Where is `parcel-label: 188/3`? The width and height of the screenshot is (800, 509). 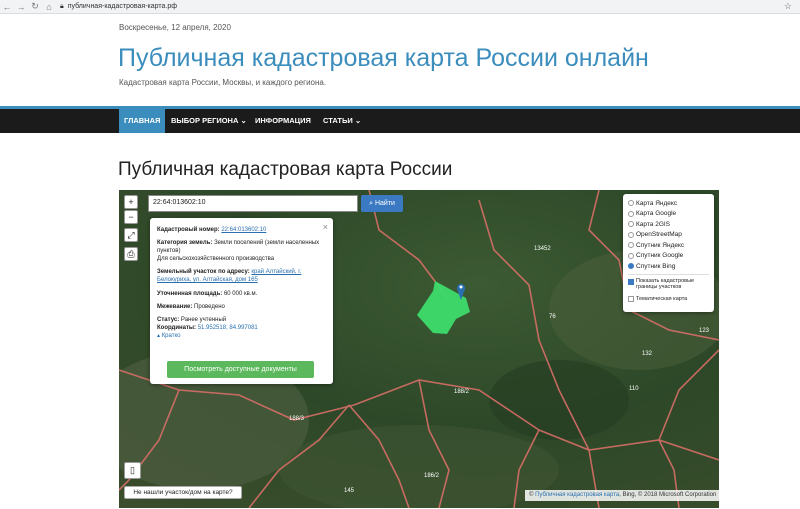 parcel-label: 188/3 is located at coordinates (297, 419).